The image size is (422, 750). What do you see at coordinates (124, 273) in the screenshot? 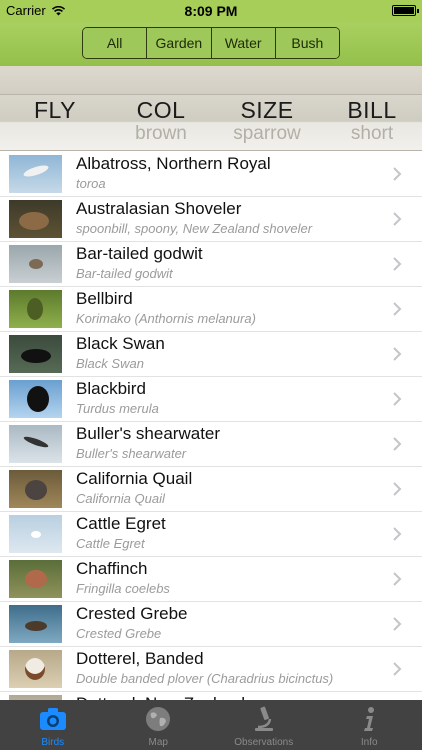
I see `bird-subtitle: Bar-tailed godwit` at bounding box center [124, 273].